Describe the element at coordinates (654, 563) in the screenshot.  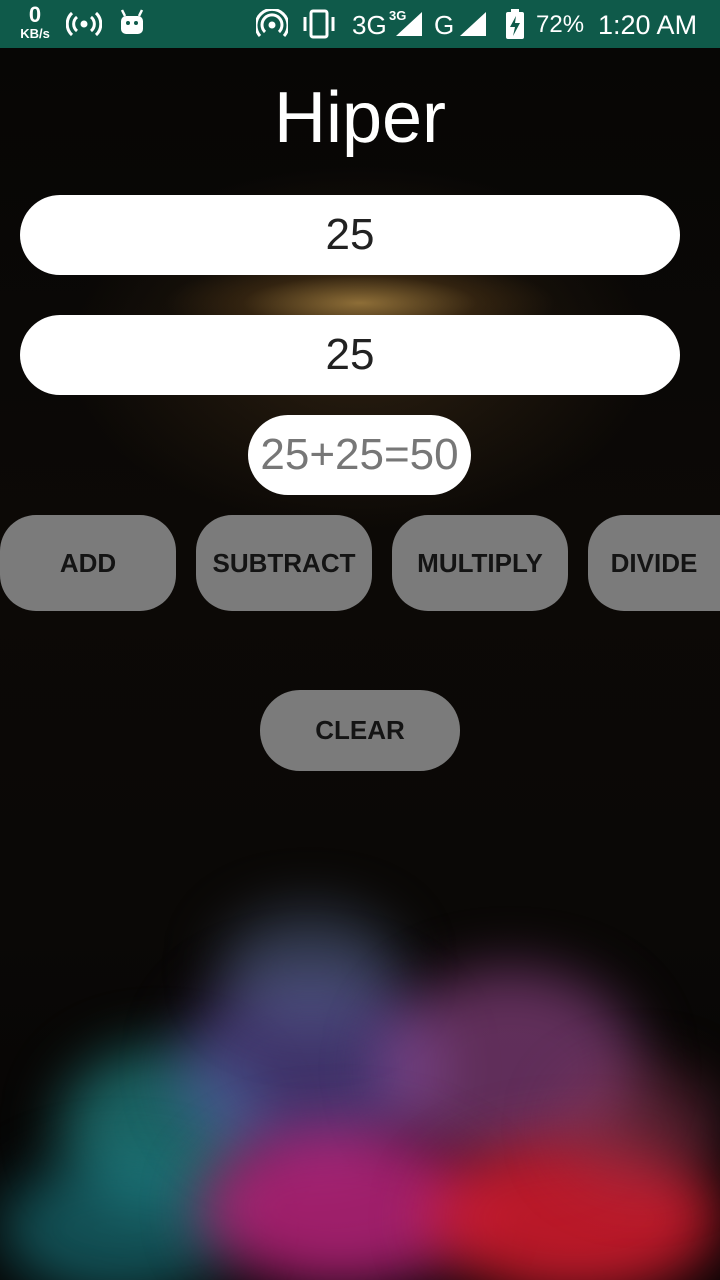
I see `divide-button: DIVIDE` at that location.